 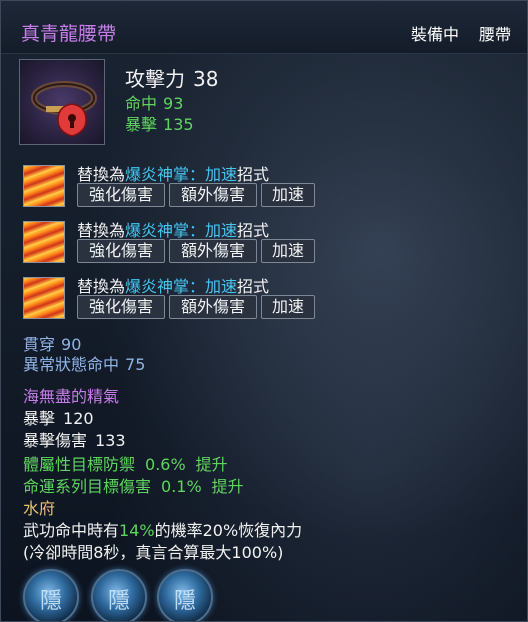 I want to click on slot-type: 腰帶, so click(x=495, y=34).